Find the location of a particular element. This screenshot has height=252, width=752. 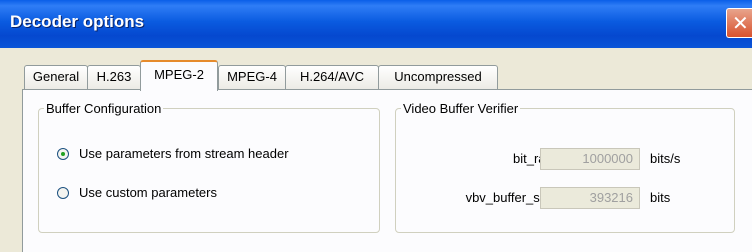

tab-h264avc: H.264/AVC is located at coordinates (332, 77).